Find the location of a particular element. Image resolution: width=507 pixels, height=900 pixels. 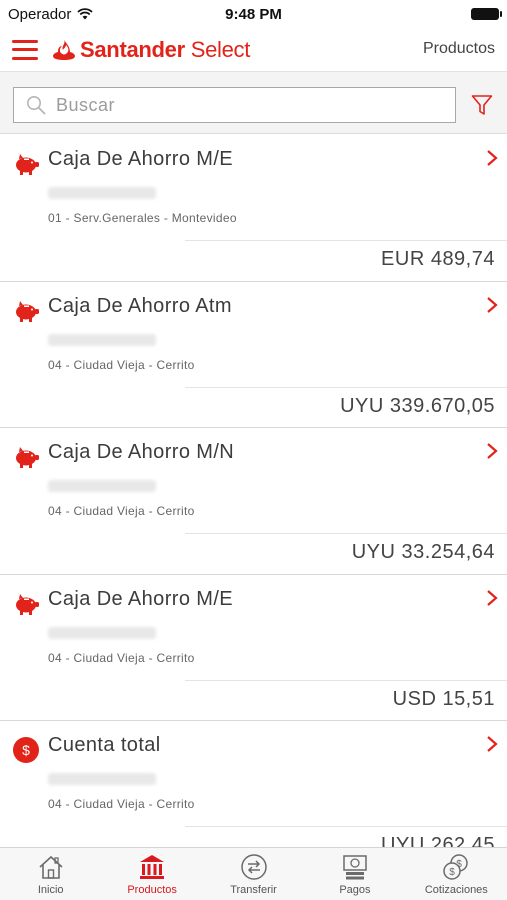

tab-inicio: Inicio is located at coordinates (50, 874).